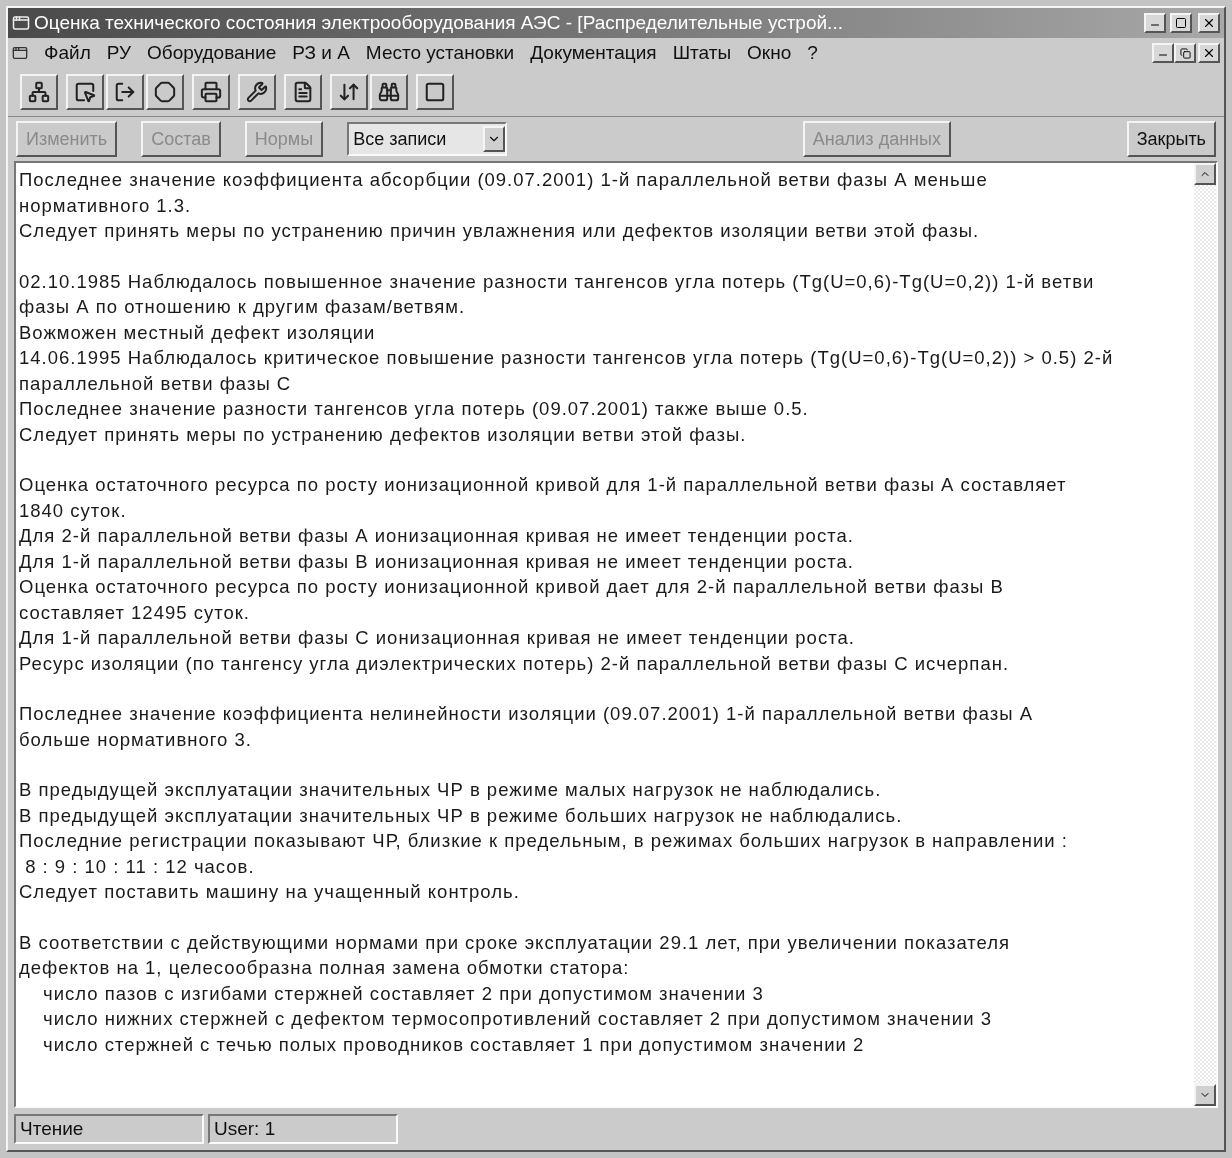 This screenshot has width=1232, height=1158. I want to click on exit-icon, so click(125, 92).